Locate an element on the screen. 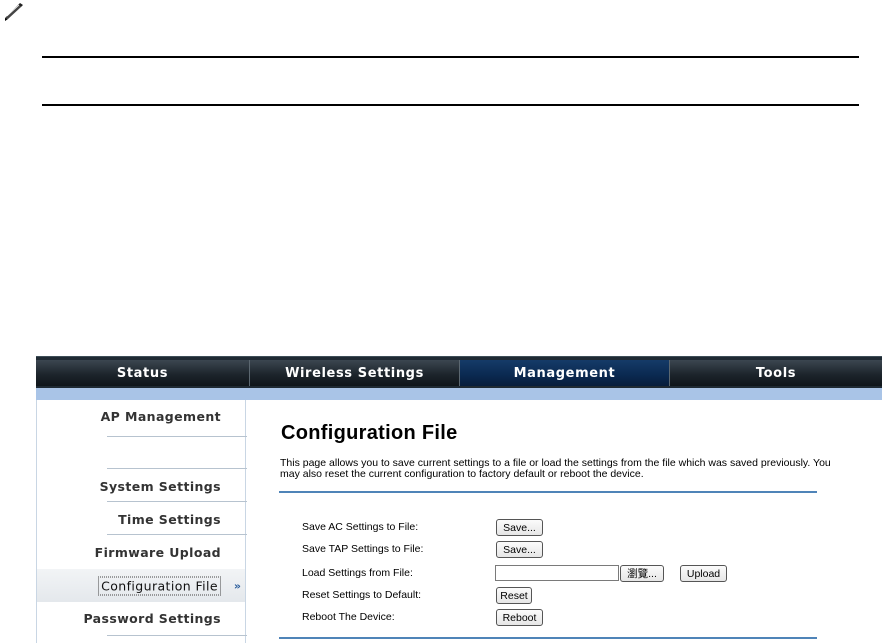  sub-nav-bar is located at coordinates (459, 394).